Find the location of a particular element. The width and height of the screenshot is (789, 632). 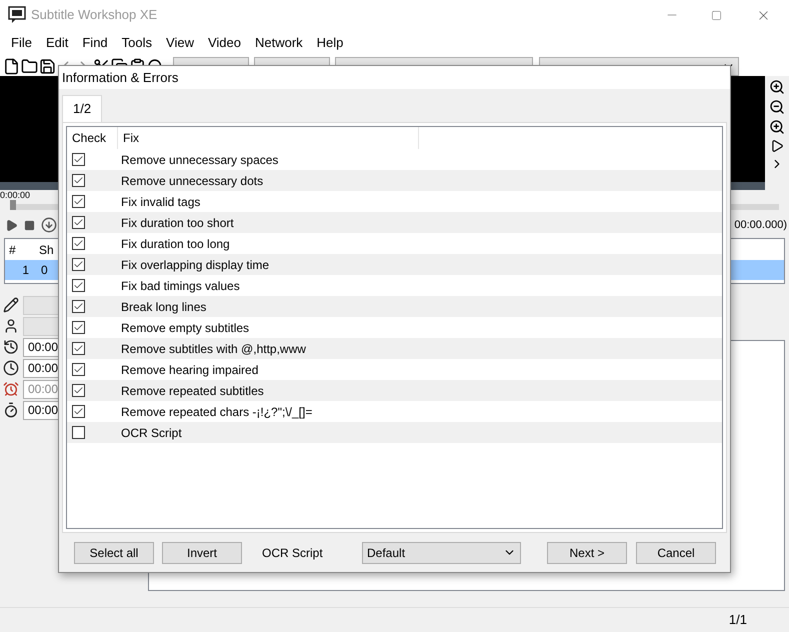

fix-label: Fix overlapping display time is located at coordinates (195, 265).